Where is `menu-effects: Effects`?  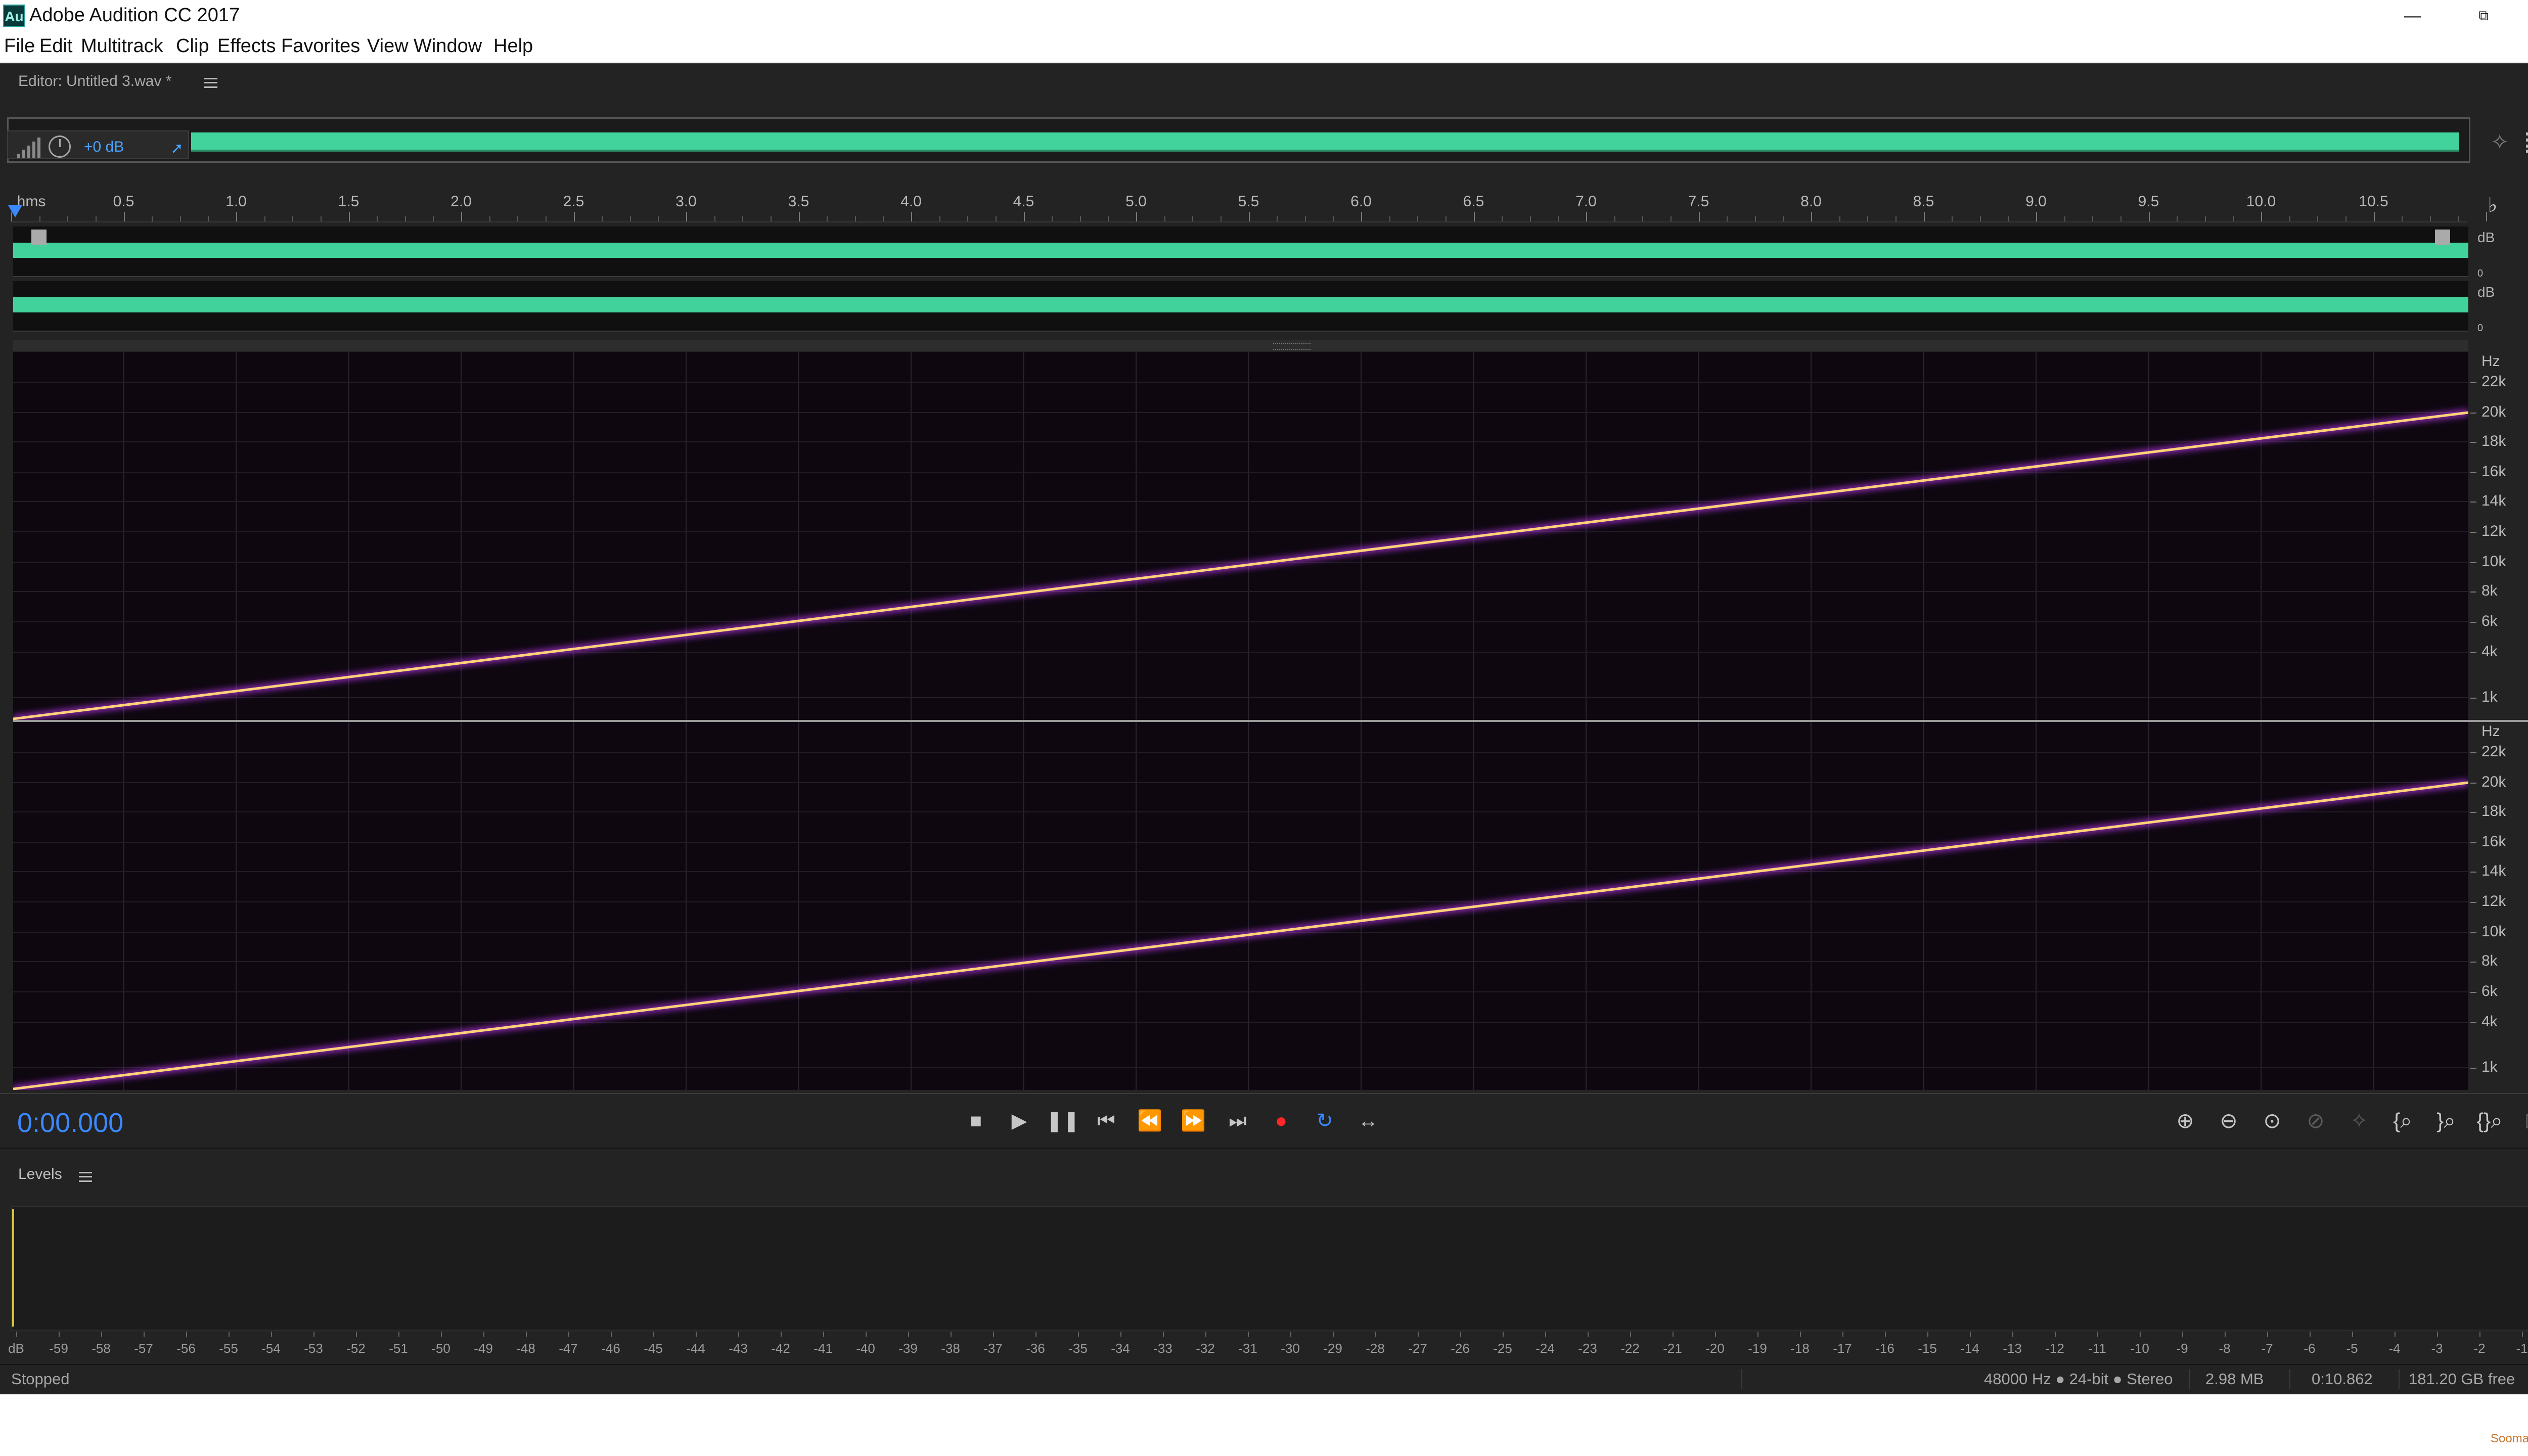
menu-effects: Effects is located at coordinates (247, 46).